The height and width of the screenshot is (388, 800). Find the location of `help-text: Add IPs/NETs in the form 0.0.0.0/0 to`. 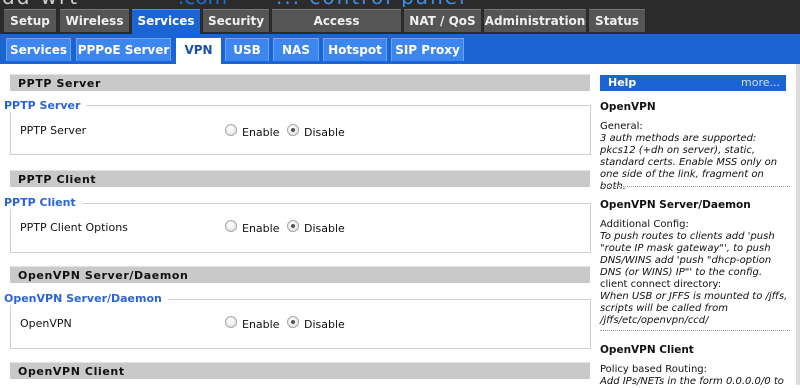

help-text: Add IPs/NETs in the form 0.0.0.0/0 to is located at coordinates (692, 381).